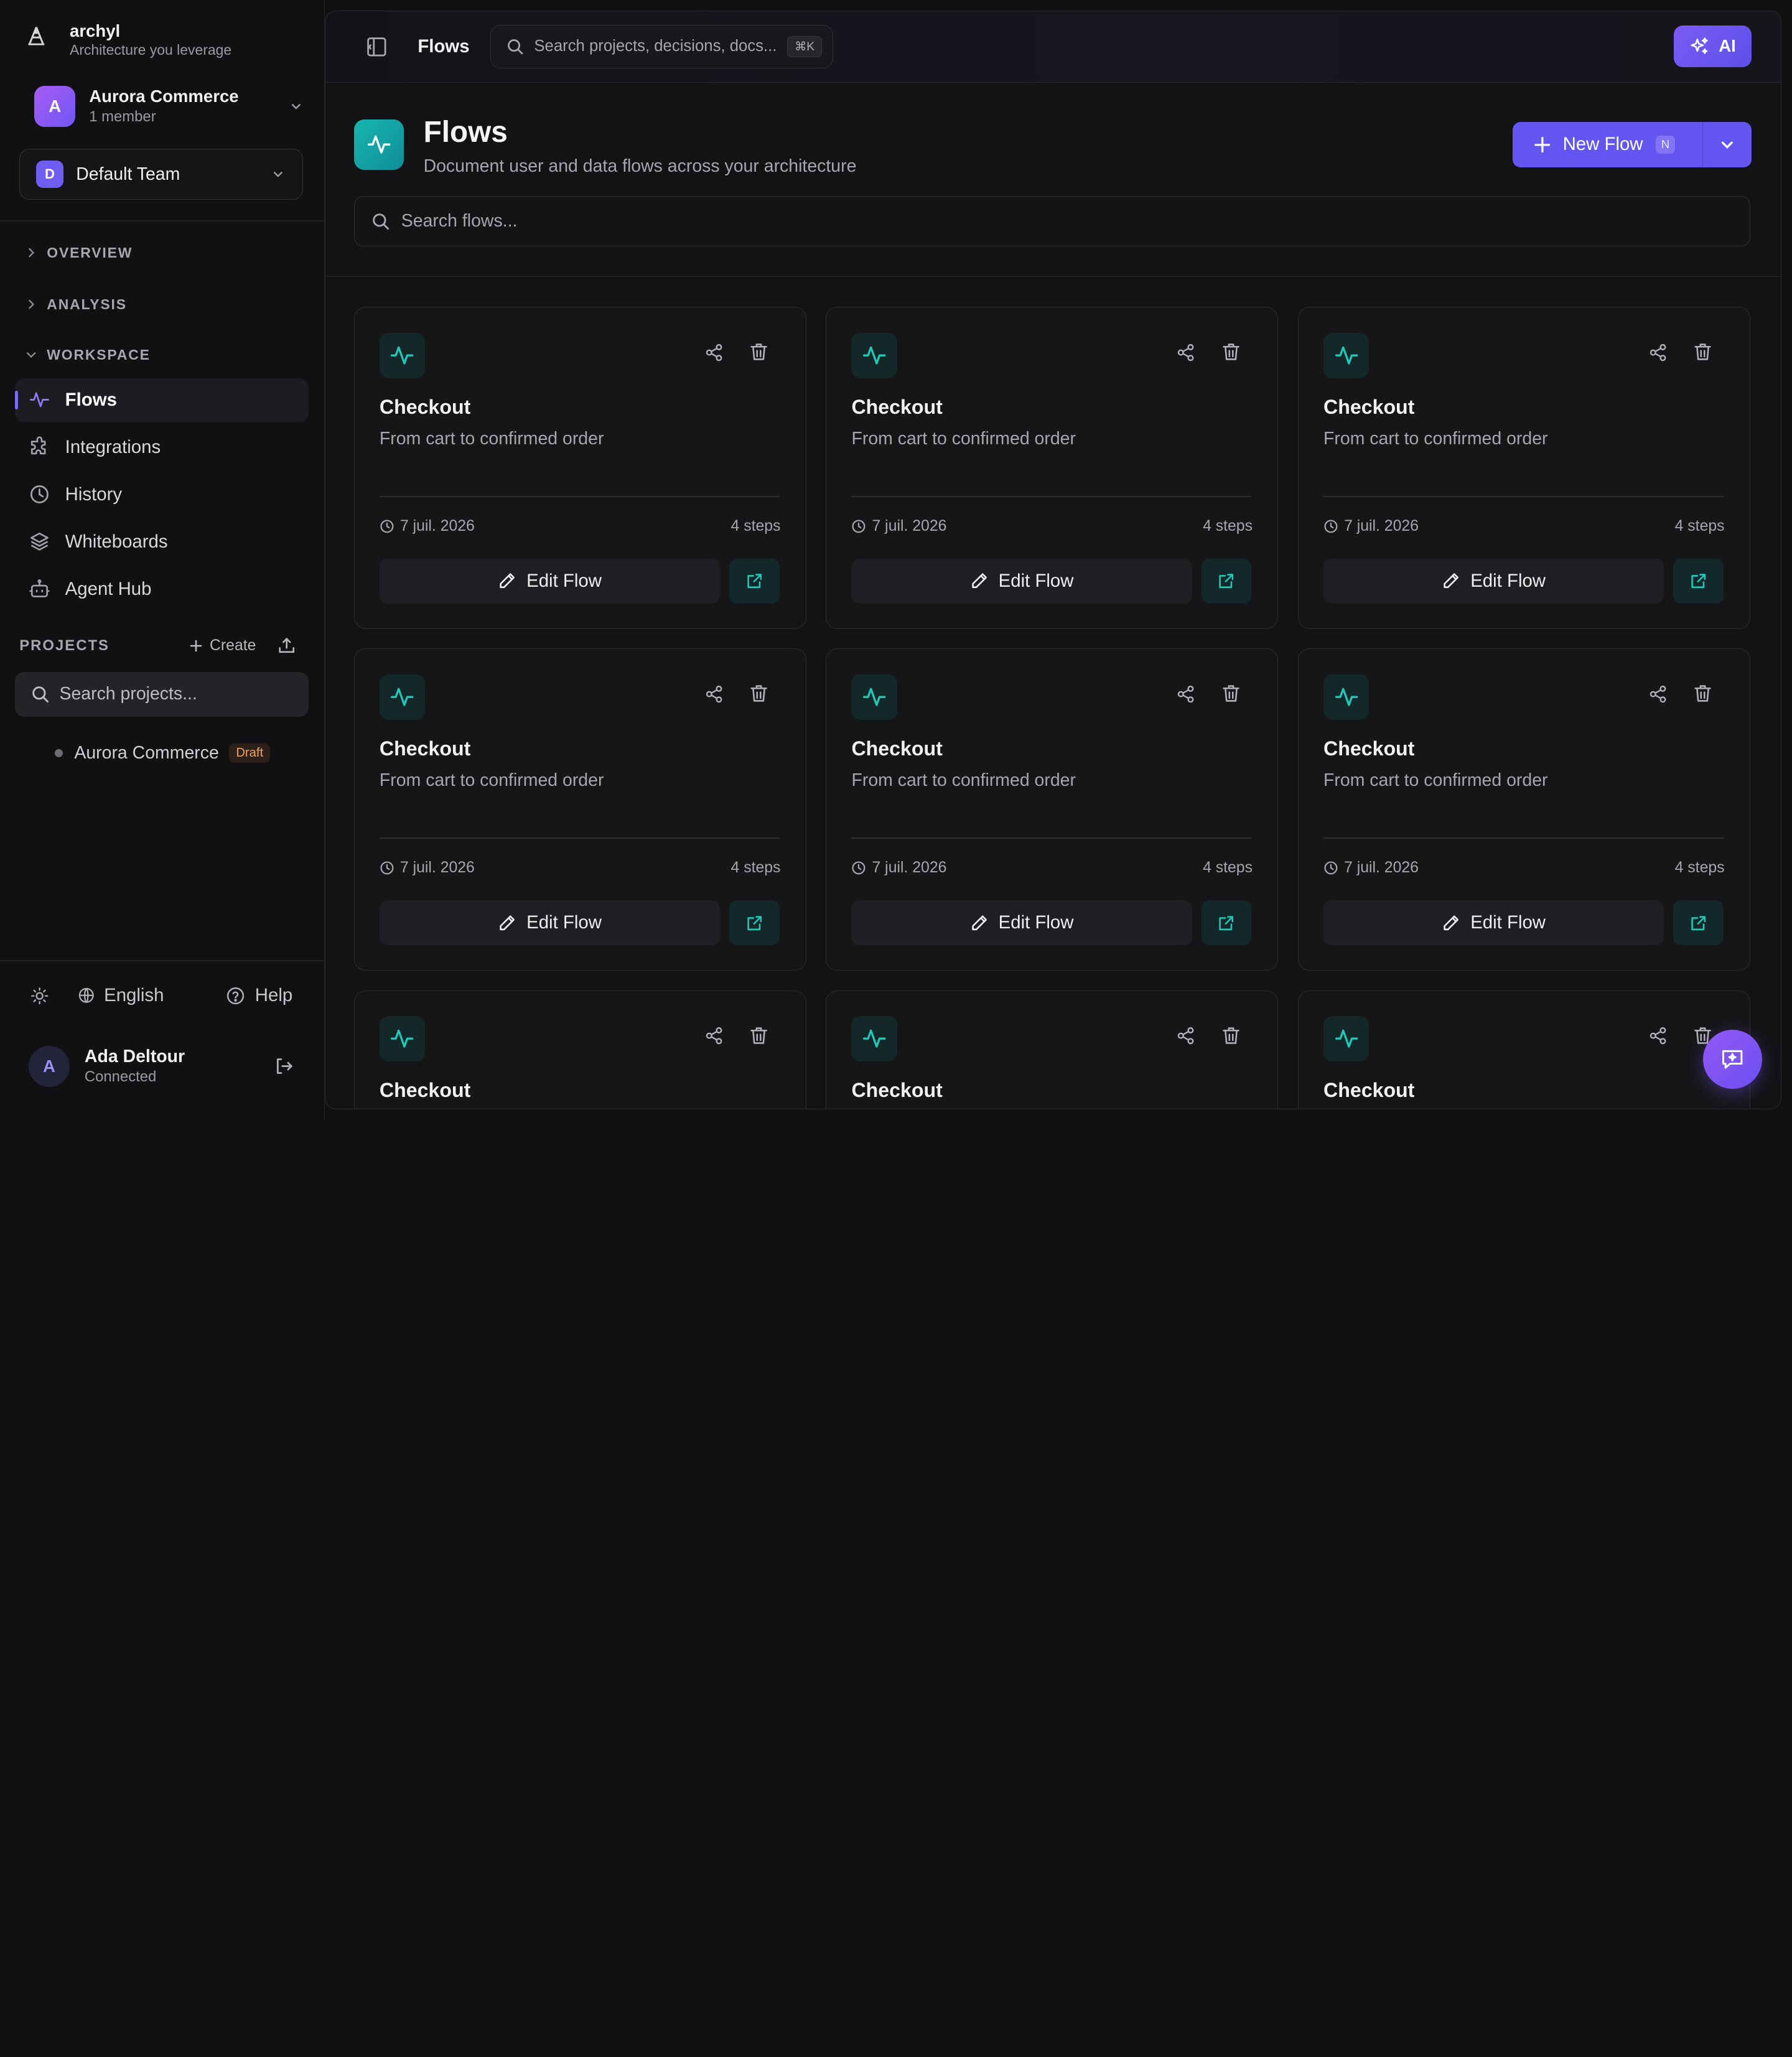  What do you see at coordinates (121, 995) in the screenshot?
I see `language-select: English` at bounding box center [121, 995].